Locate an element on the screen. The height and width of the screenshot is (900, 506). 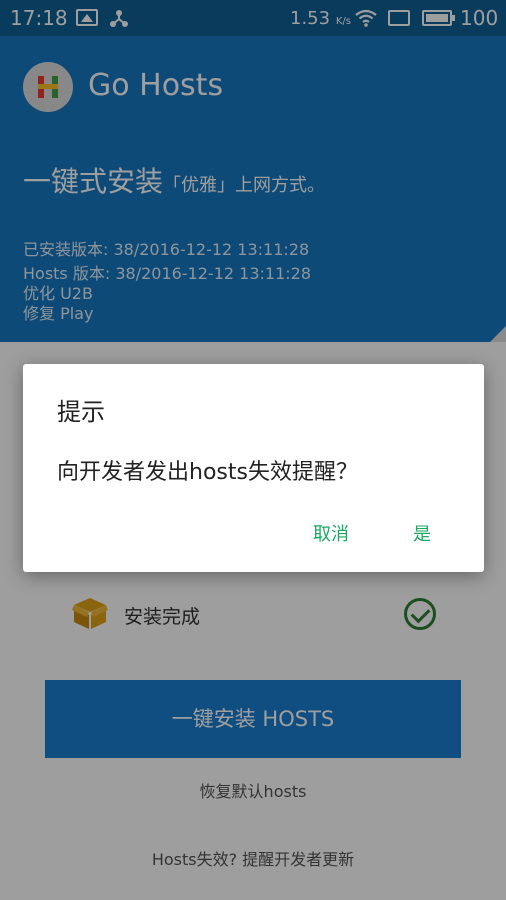
dialog-title: 提示 is located at coordinates (81, 412).